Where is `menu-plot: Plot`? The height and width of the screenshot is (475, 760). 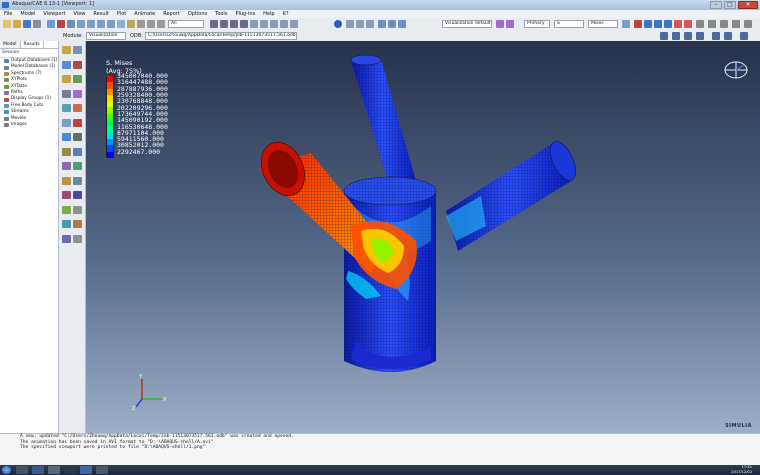
menu-plot: Plot is located at coordinates (121, 14).